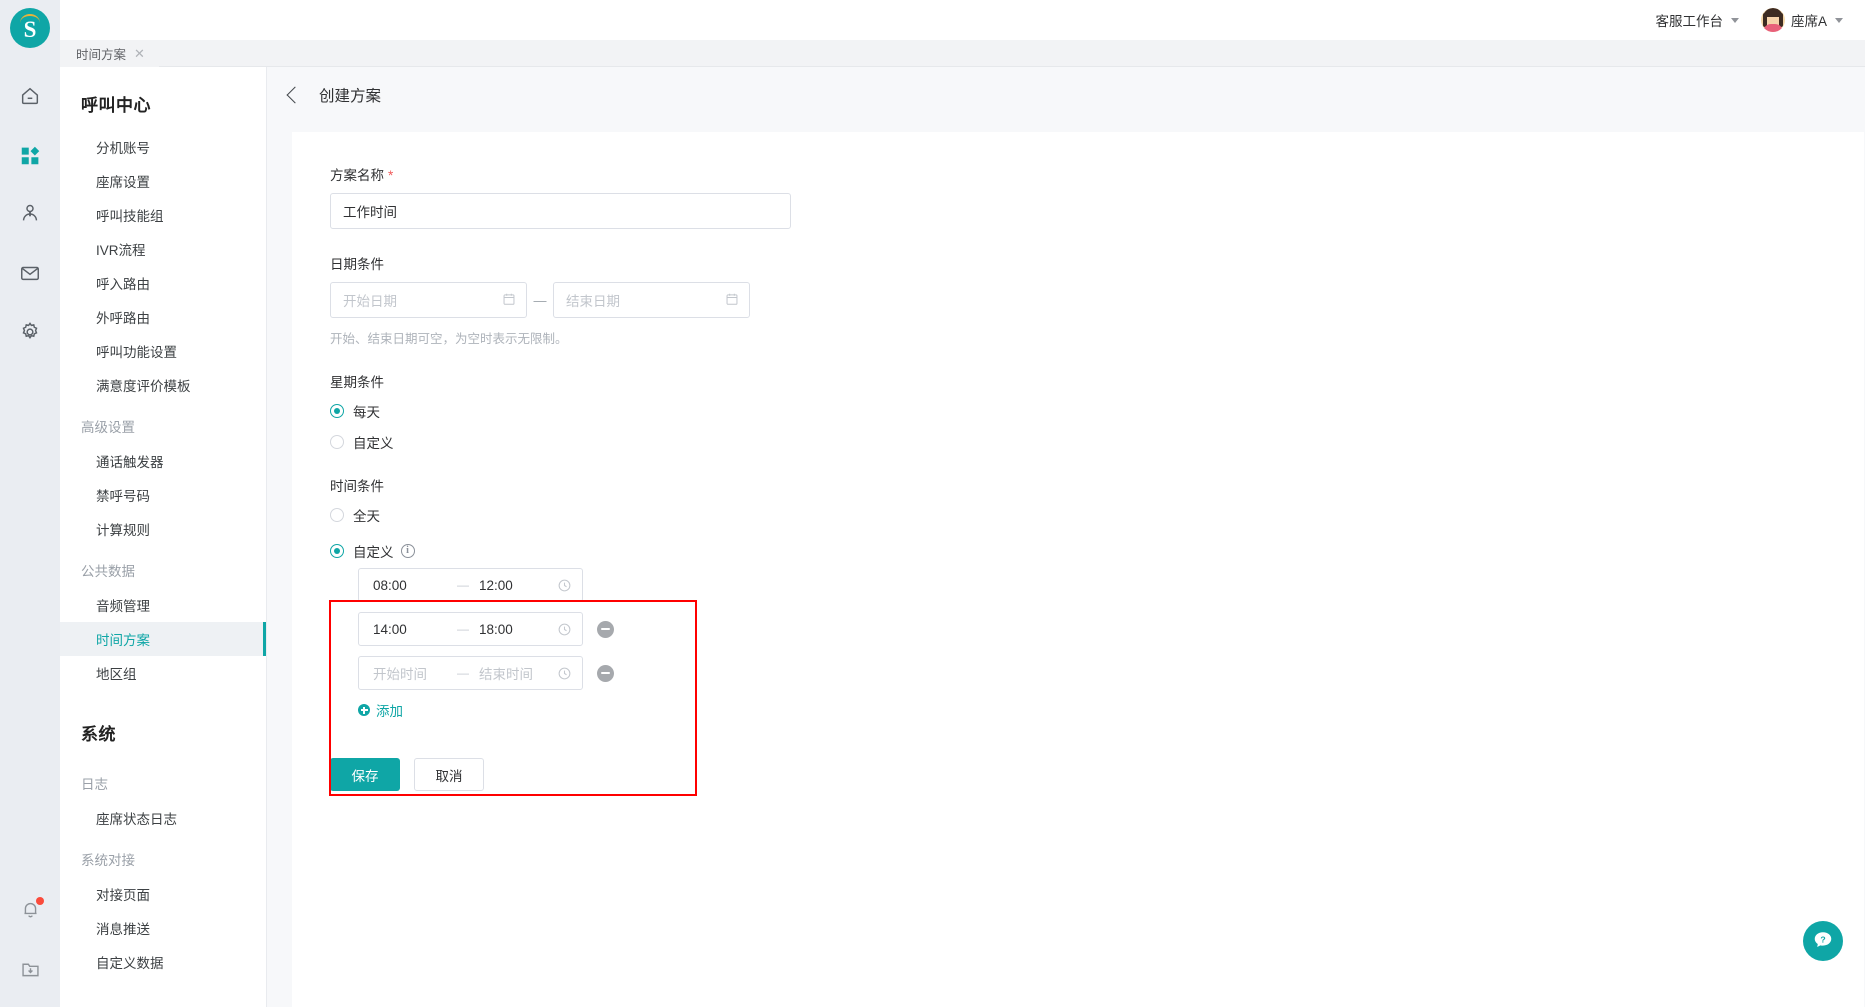 The image size is (1865, 1007). Describe the element at coordinates (30, 18) in the screenshot. I see `logo-arc-icon` at that location.